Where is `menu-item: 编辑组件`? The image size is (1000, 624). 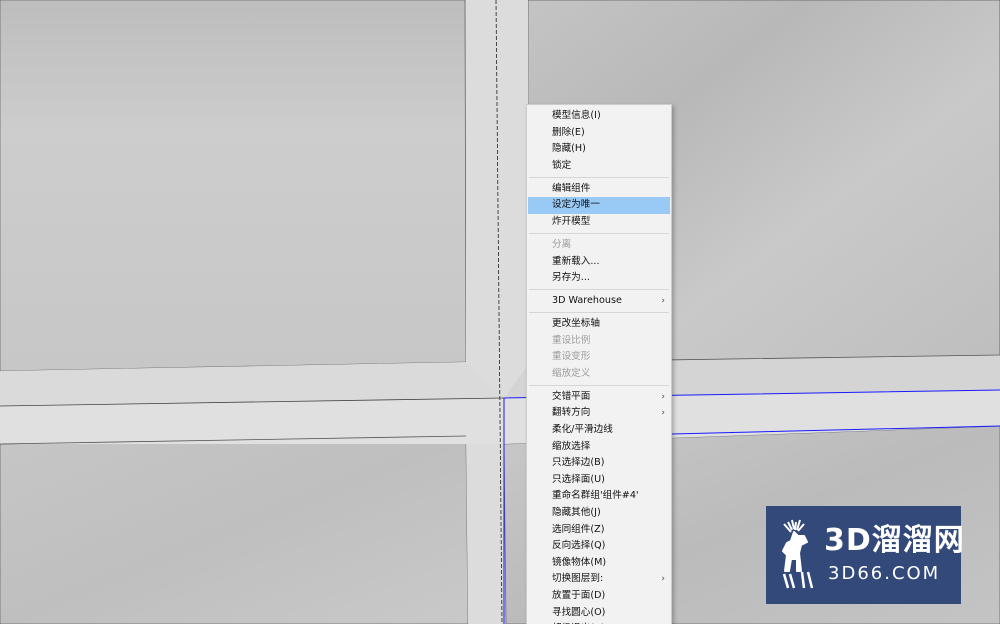
menu-item: 编辑组件 is located at coordinates (599, 189).